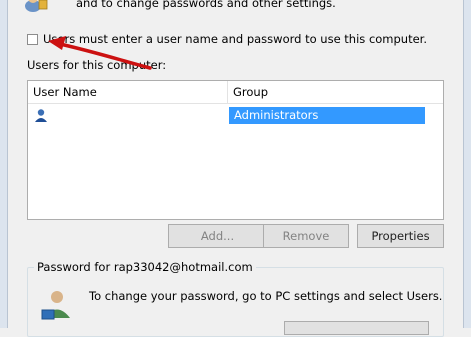 This screenshot has width=471, height=337. Describe the element at coordinates (467, 164) in the screenshot. I see `window-frame-right` at that location.